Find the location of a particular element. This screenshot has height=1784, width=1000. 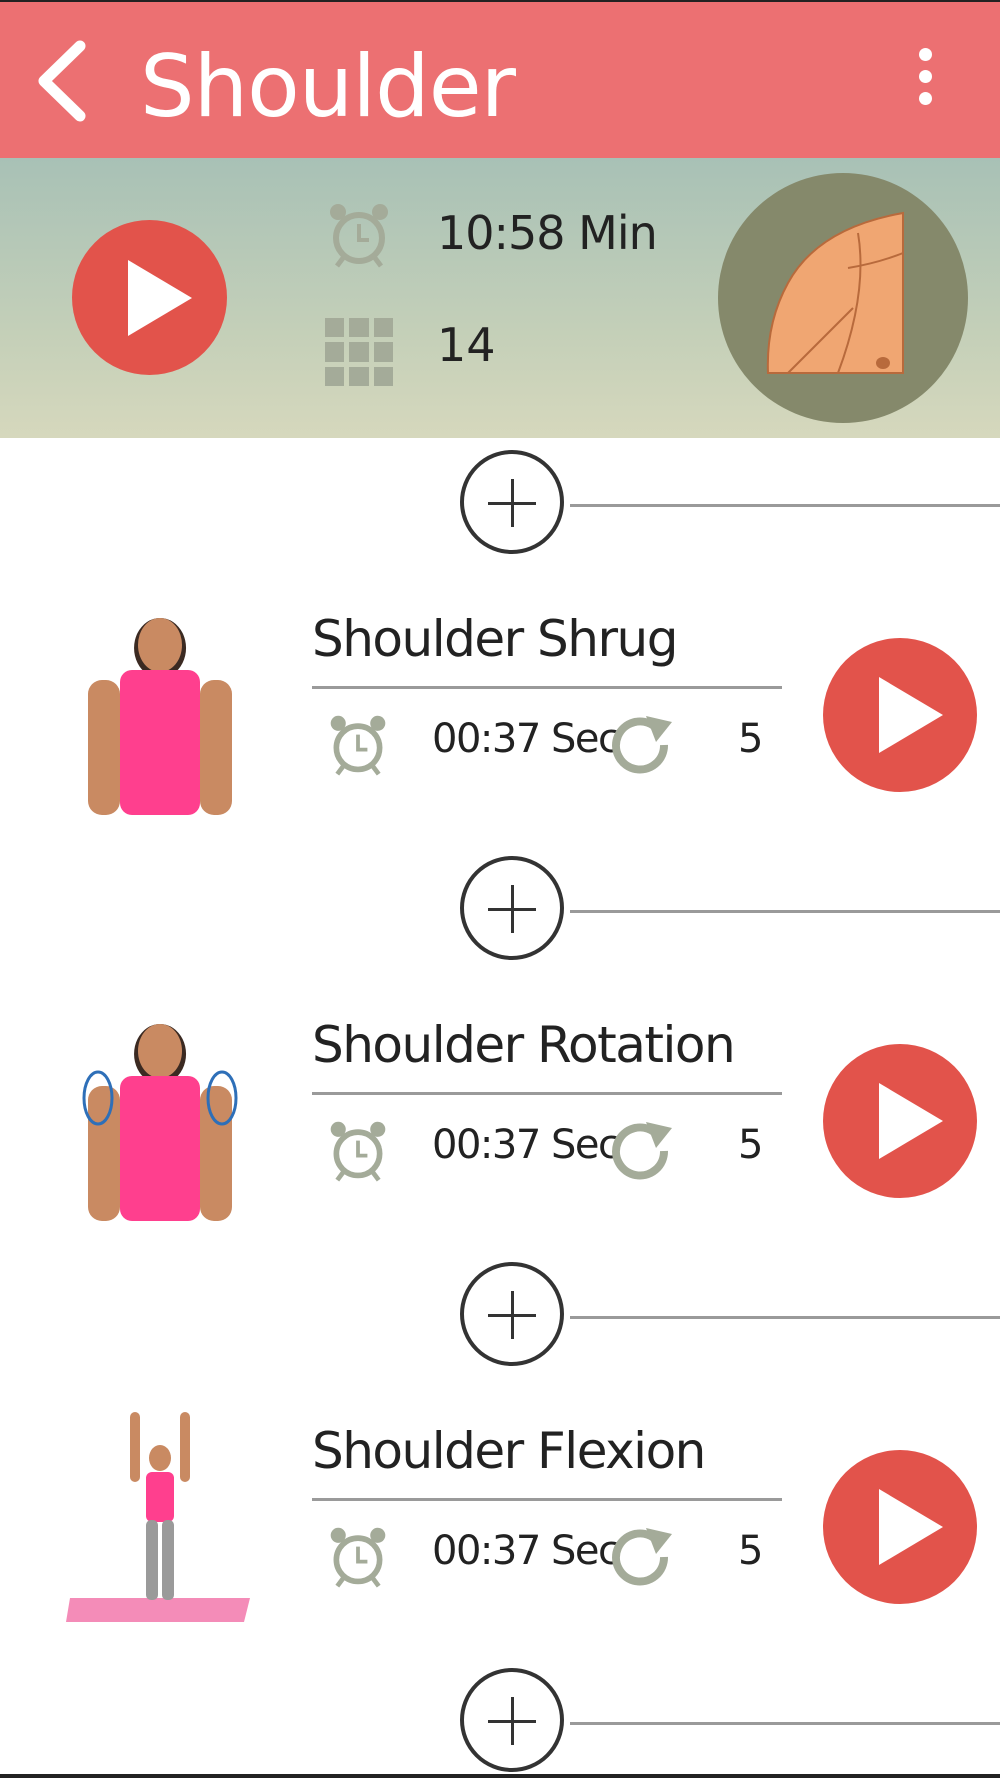

back-icon is located at coordinates (65, 81).